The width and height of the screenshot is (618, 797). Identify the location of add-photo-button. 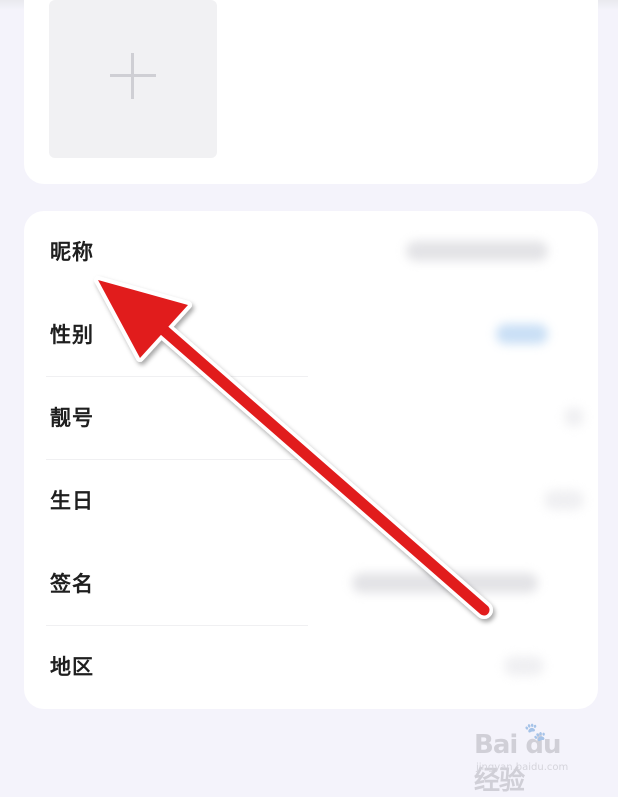
(133, 79).